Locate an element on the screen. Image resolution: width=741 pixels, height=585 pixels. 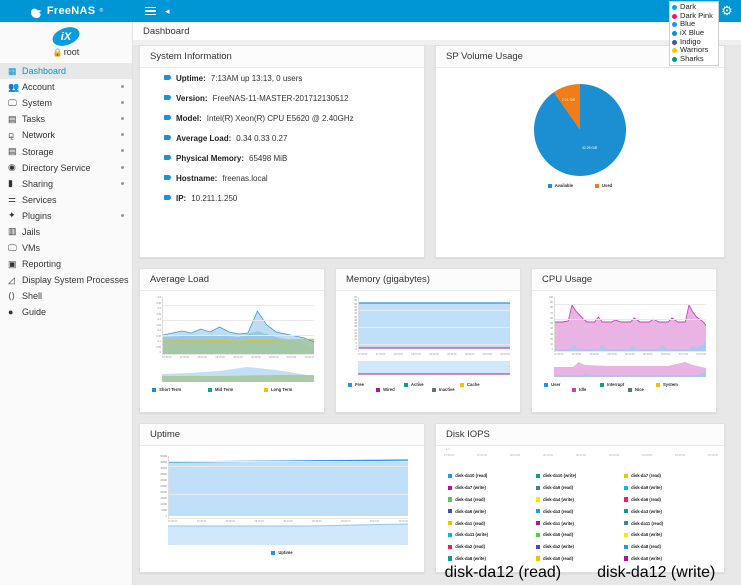
sidebar-item-display-system-processes: ◿ Display System Processes is located at coordinates (66, 280).